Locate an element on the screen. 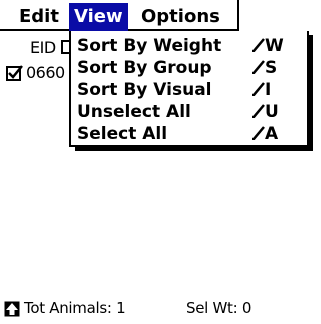  shortcut: S is located at coordinates (264, 68).